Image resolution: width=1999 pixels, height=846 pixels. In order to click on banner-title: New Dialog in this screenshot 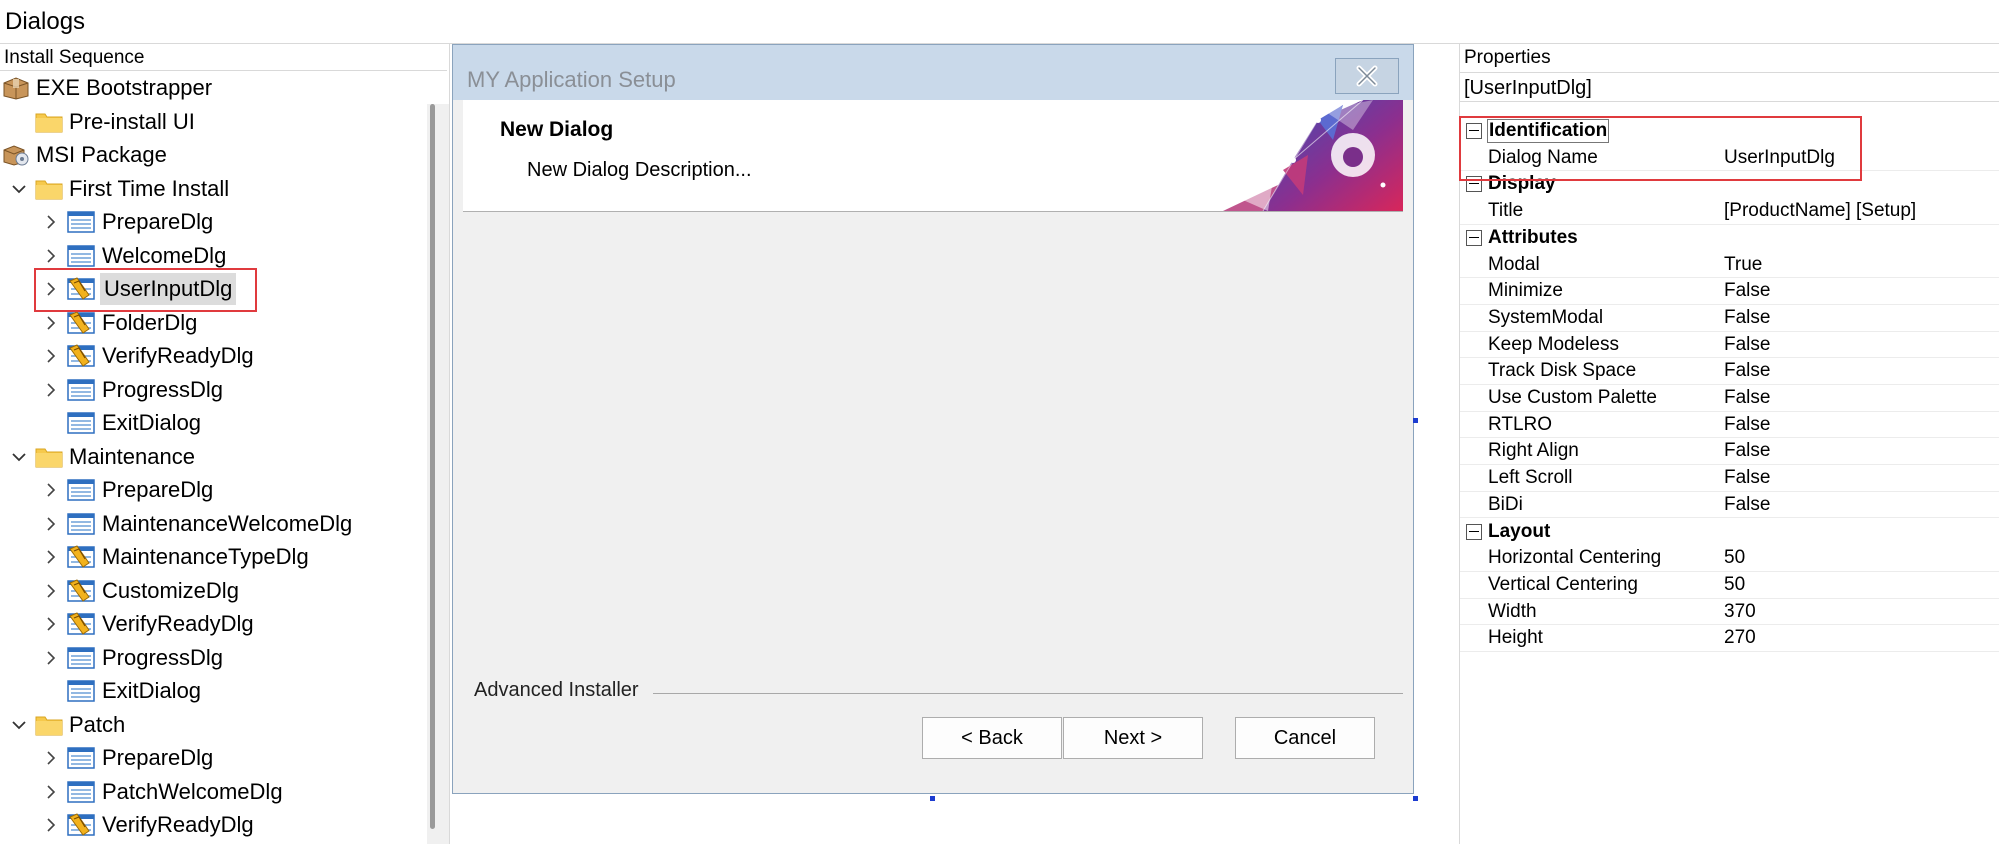, I will do `click(556, 130)`.